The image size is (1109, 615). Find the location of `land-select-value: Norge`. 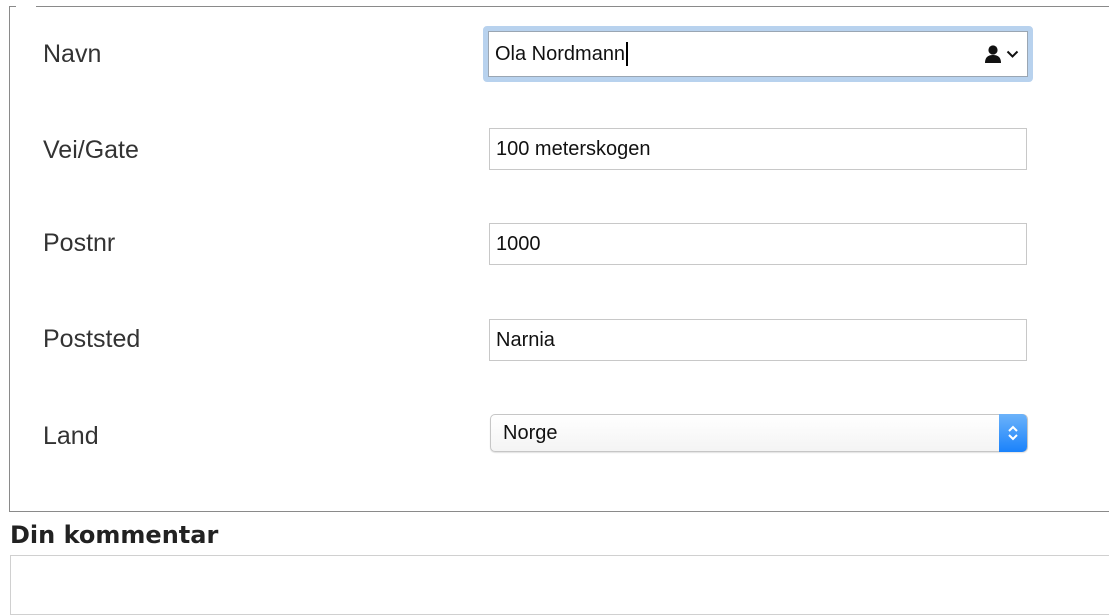

land-select-value: Norge is located at coordinates (530, 432).